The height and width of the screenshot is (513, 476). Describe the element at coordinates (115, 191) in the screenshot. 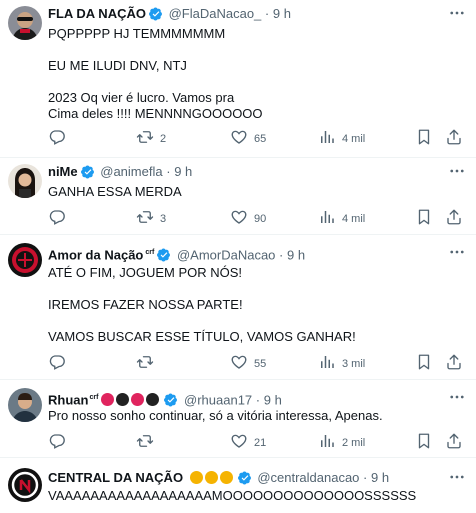

I see `tweet-text-line: GANHA ESSA MERDA` at that location.